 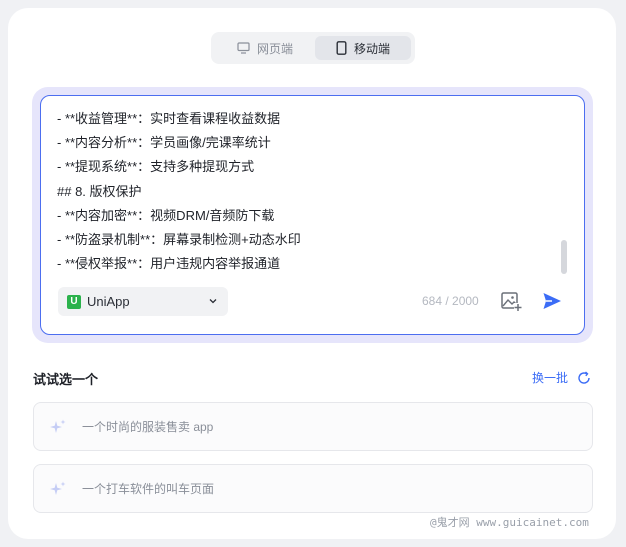 I want to click on image-upload-icon, so click(x=511, y=301).